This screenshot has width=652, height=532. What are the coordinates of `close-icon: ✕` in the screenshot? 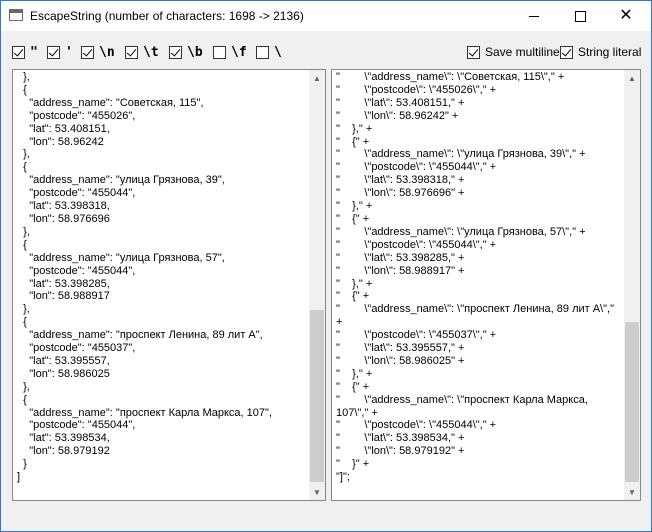 It's located at (626, 15).